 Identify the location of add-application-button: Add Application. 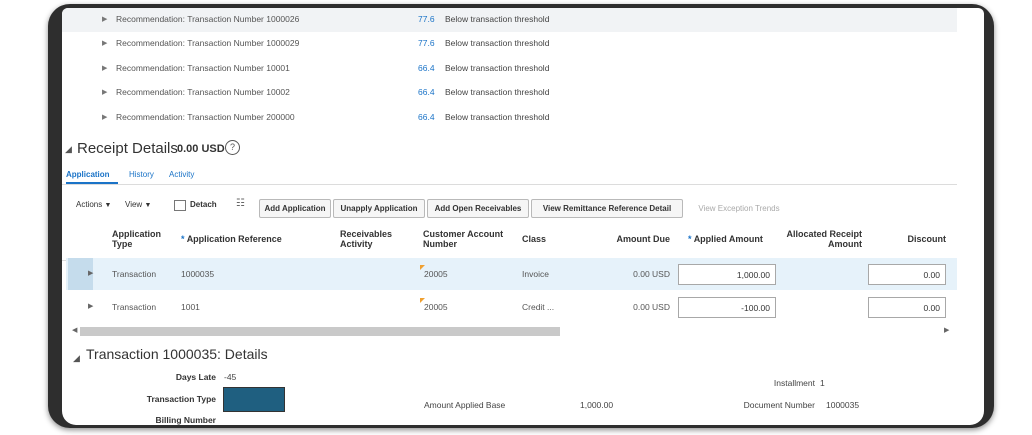
(295, 208).